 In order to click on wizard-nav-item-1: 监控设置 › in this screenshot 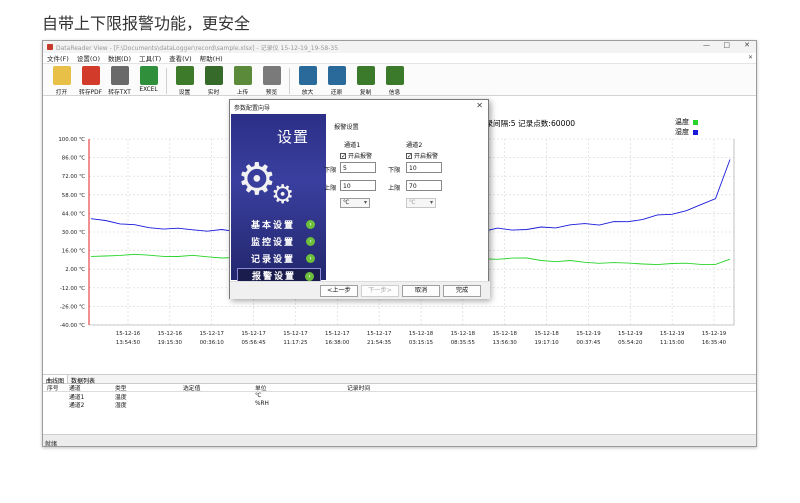, I will do `click(279, 241)`.